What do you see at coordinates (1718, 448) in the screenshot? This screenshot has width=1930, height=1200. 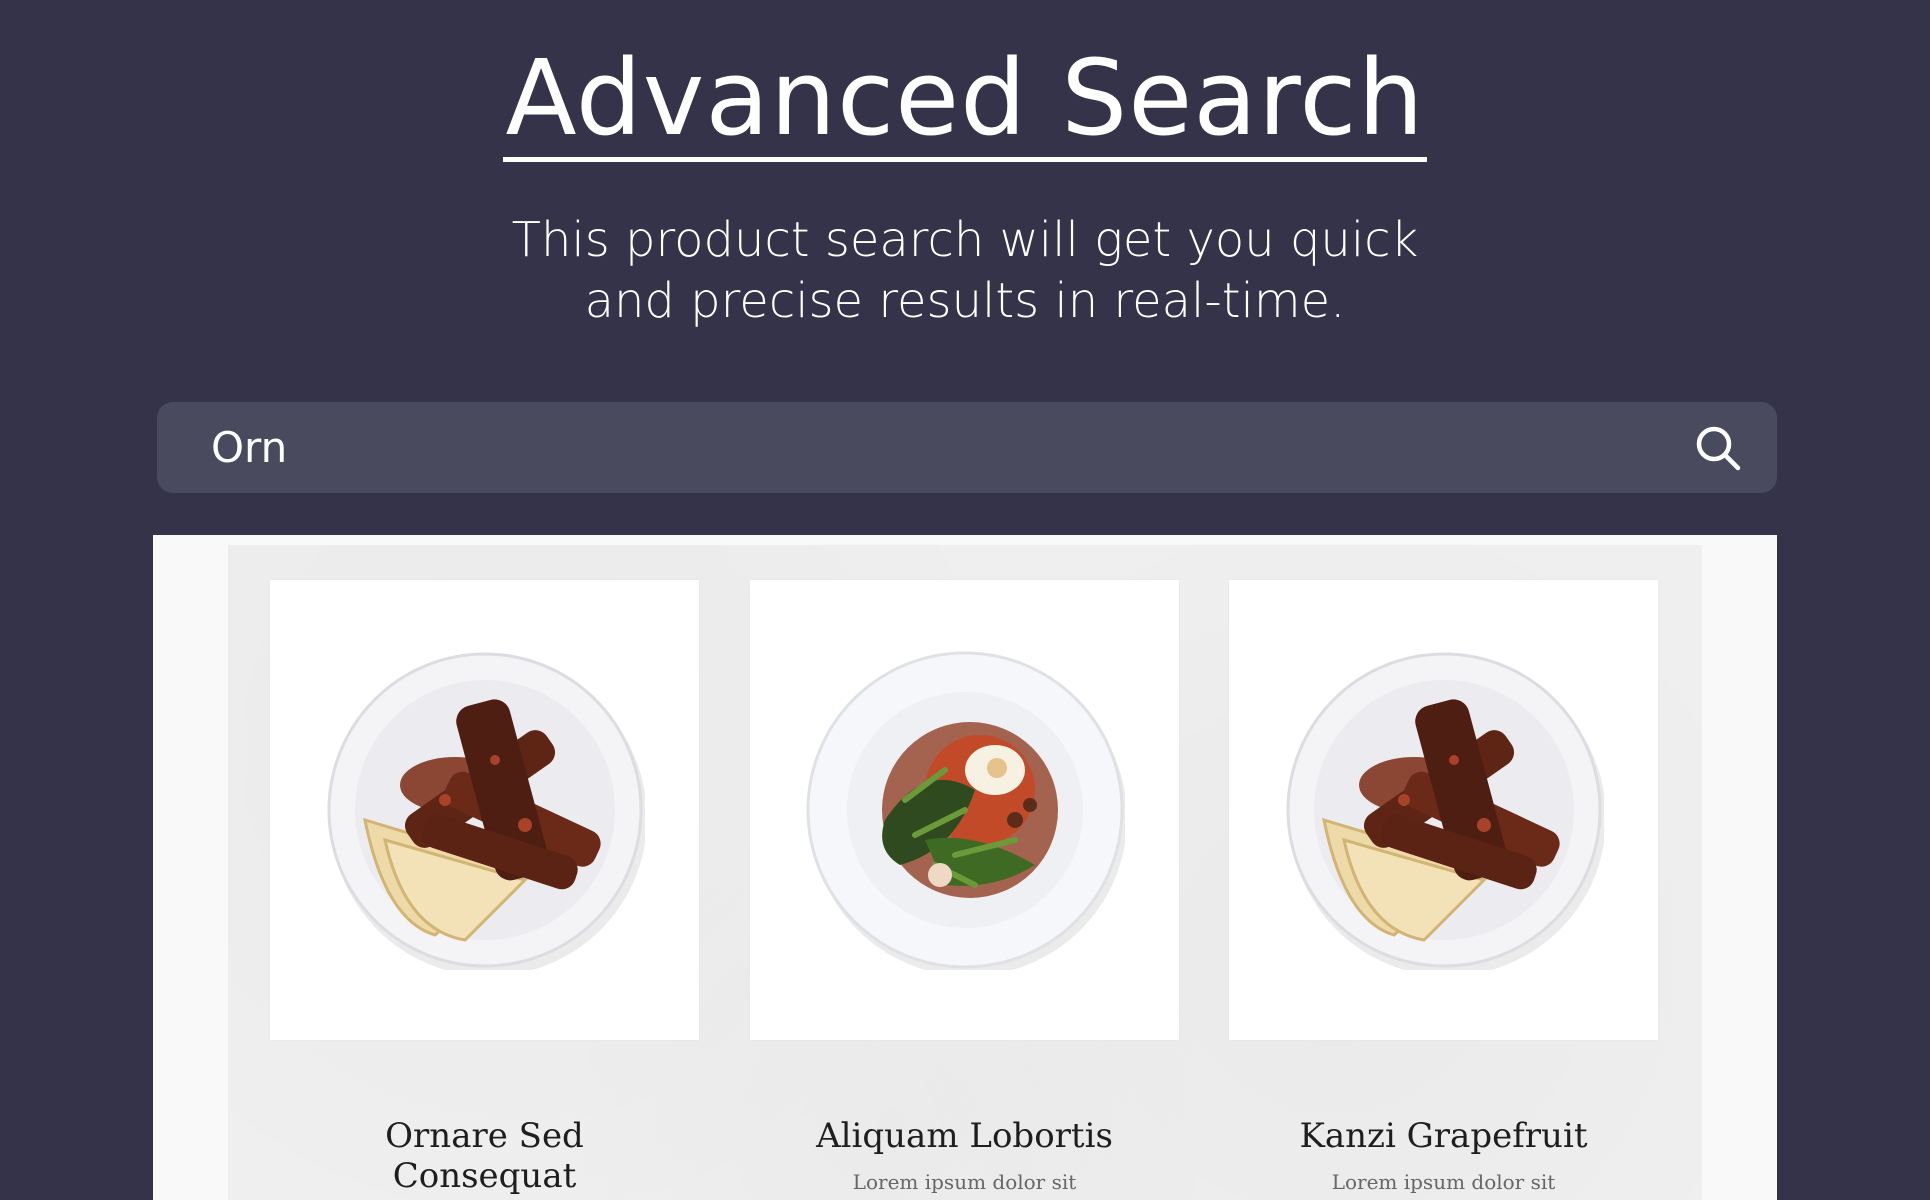 I see `search-icon` at bounding box center [1718, 448].